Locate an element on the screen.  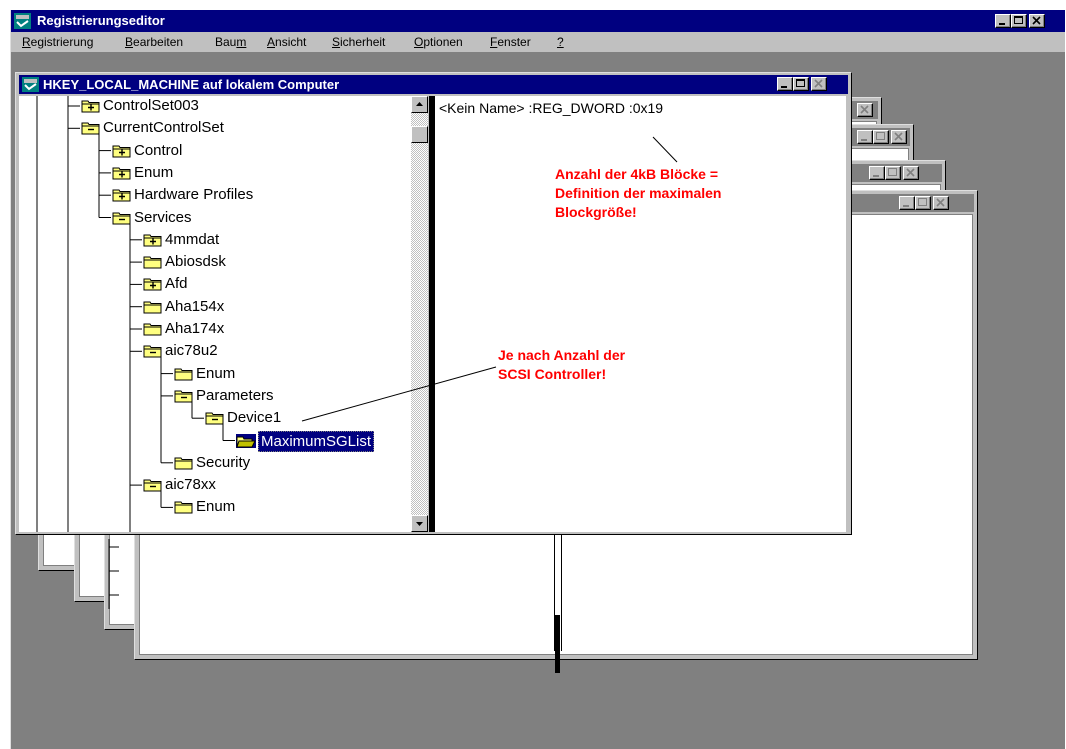
tree-lines-stub is located at coordinates (120, 578).